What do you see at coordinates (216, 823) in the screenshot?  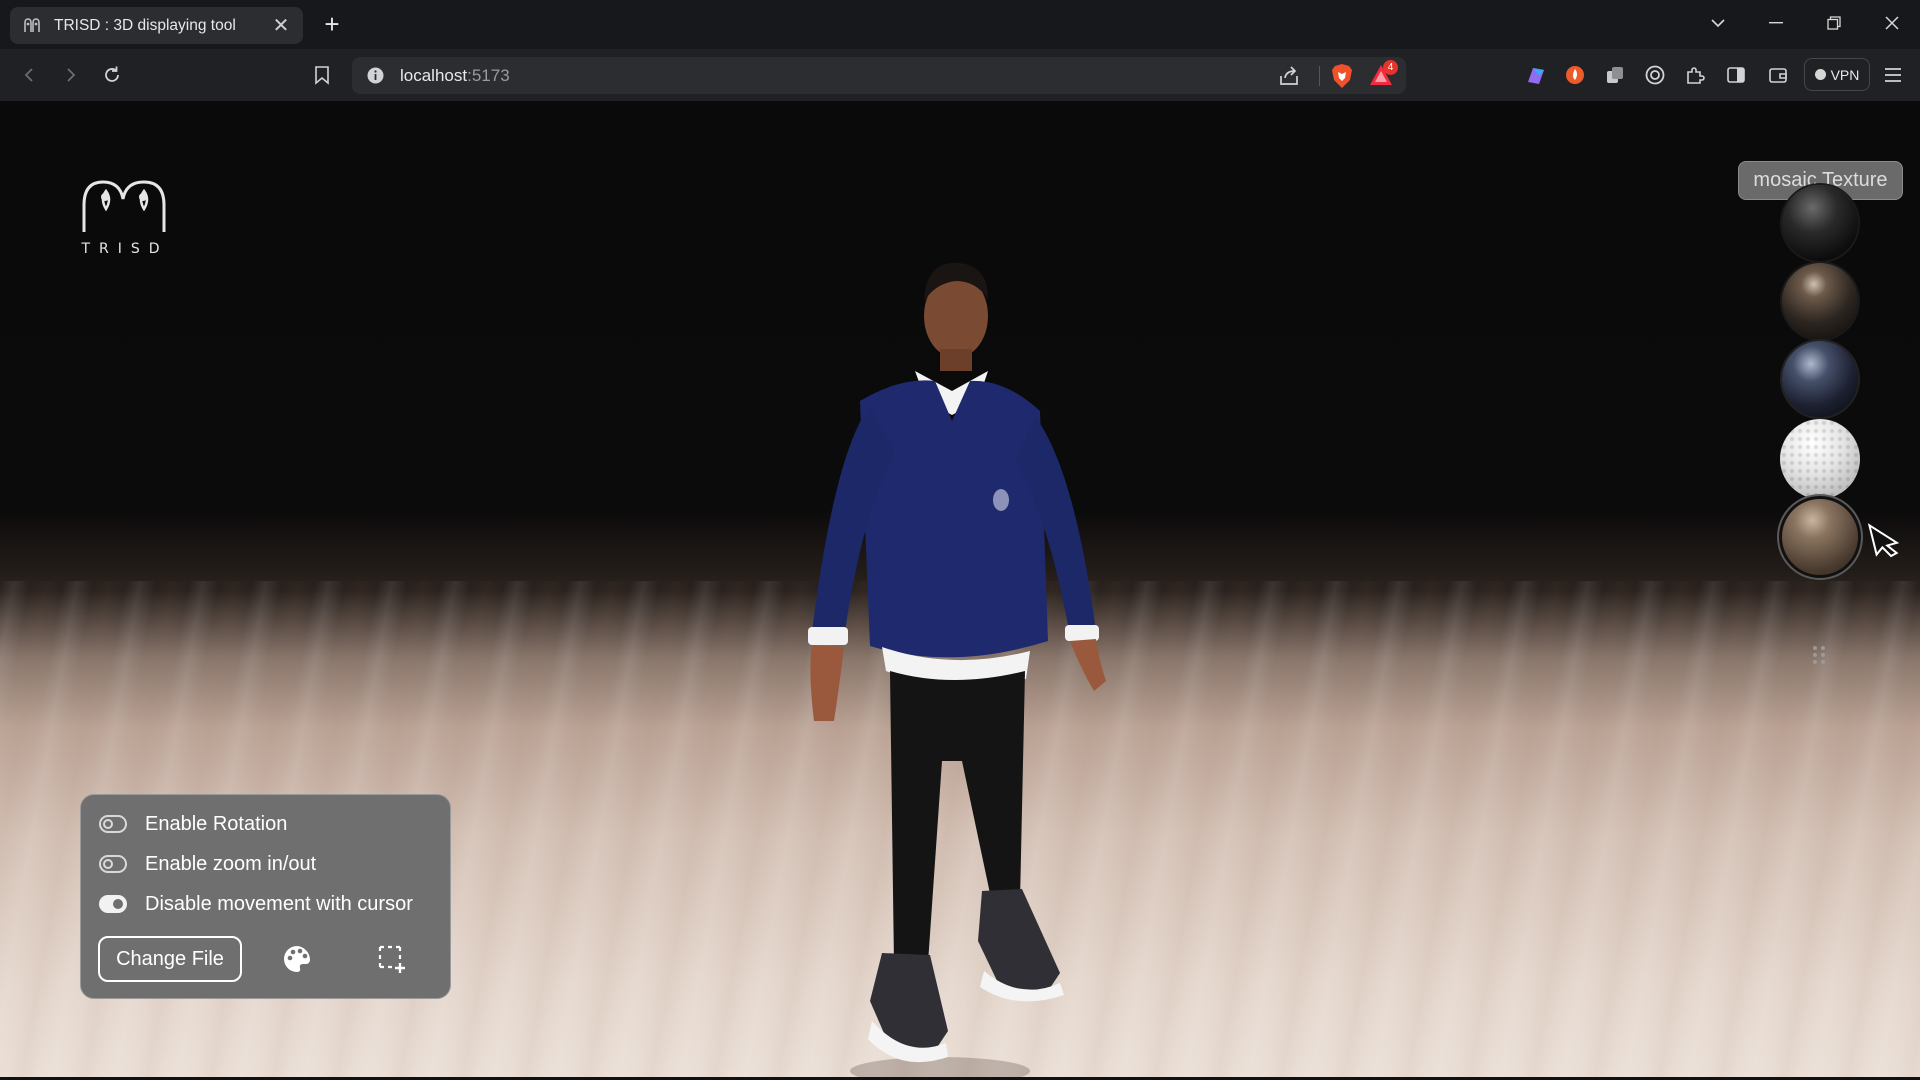 I see `option-label: Enable Rotation` at bounding box center [216, 823].